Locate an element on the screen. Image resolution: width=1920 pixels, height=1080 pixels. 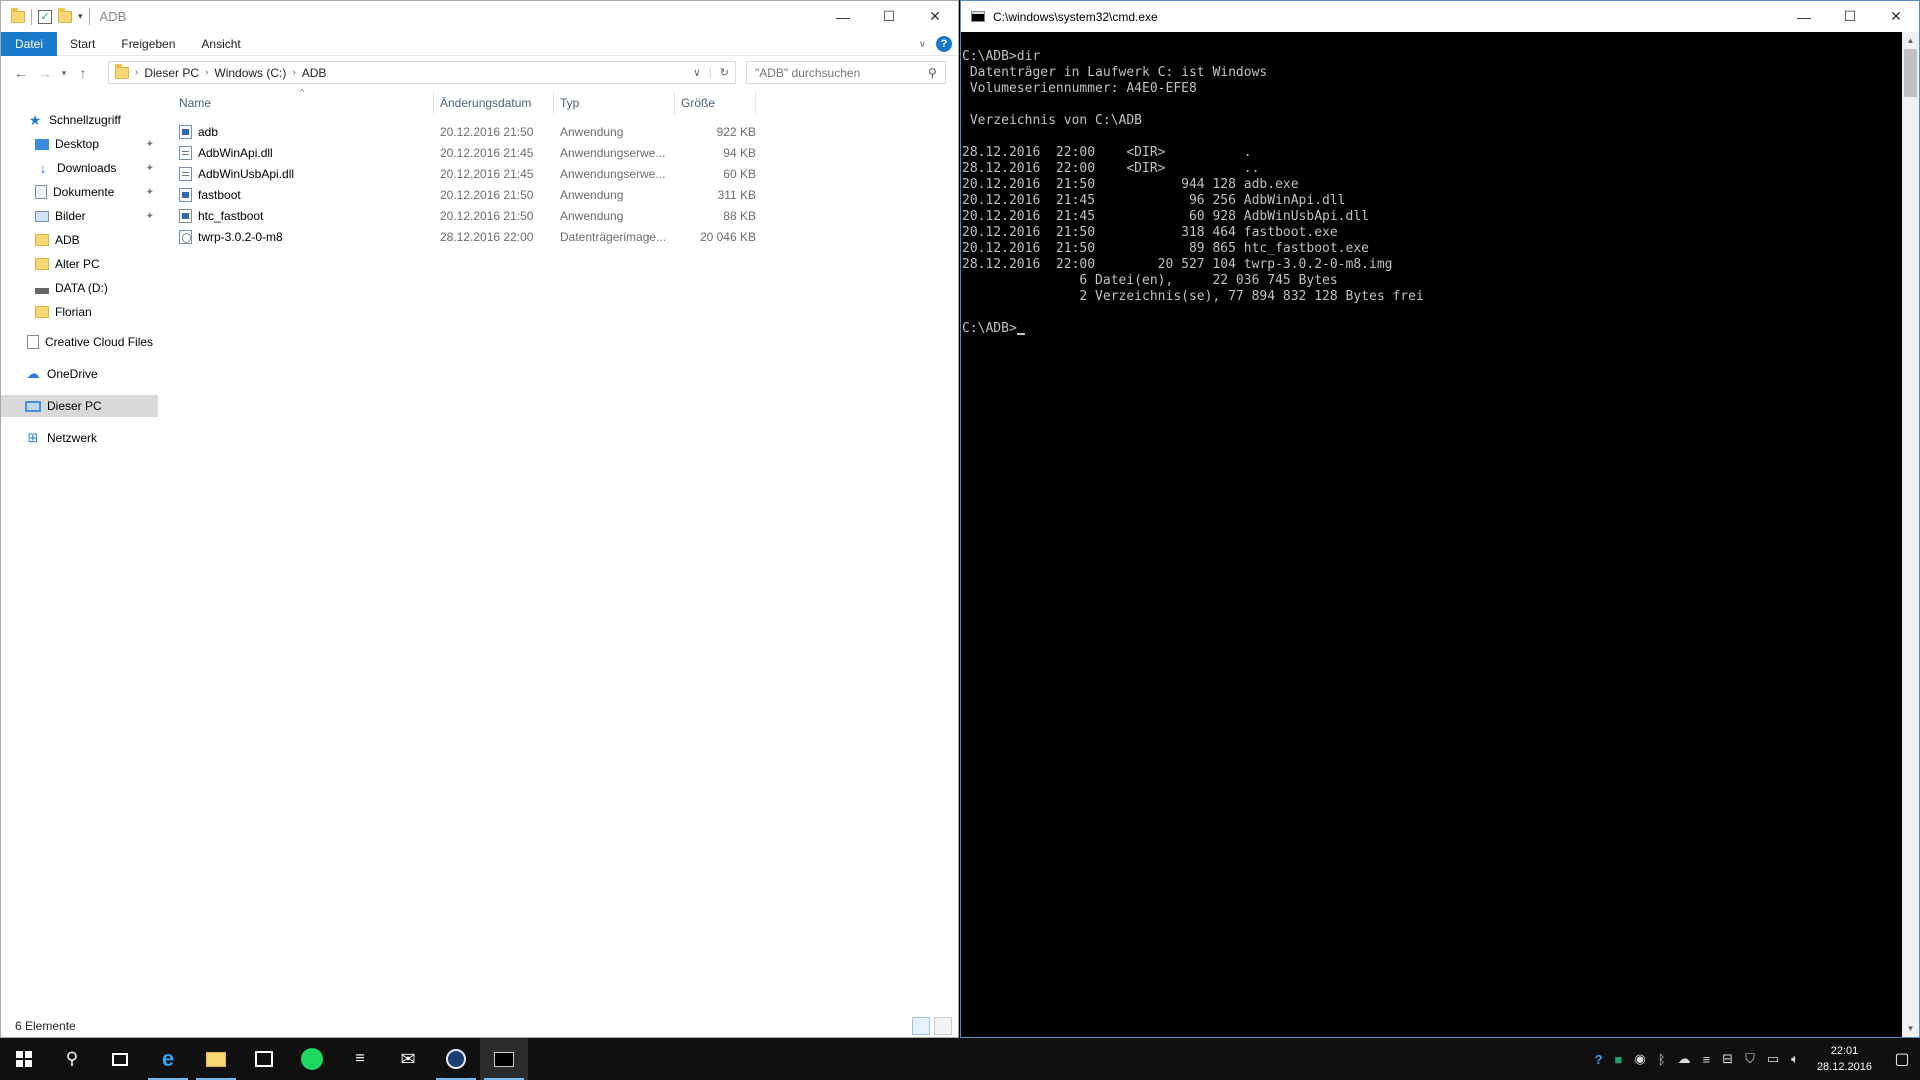
explorer-titlebar: ✓ ▾ ADB — ☐ ✕ is located at coordinates (479, 16).